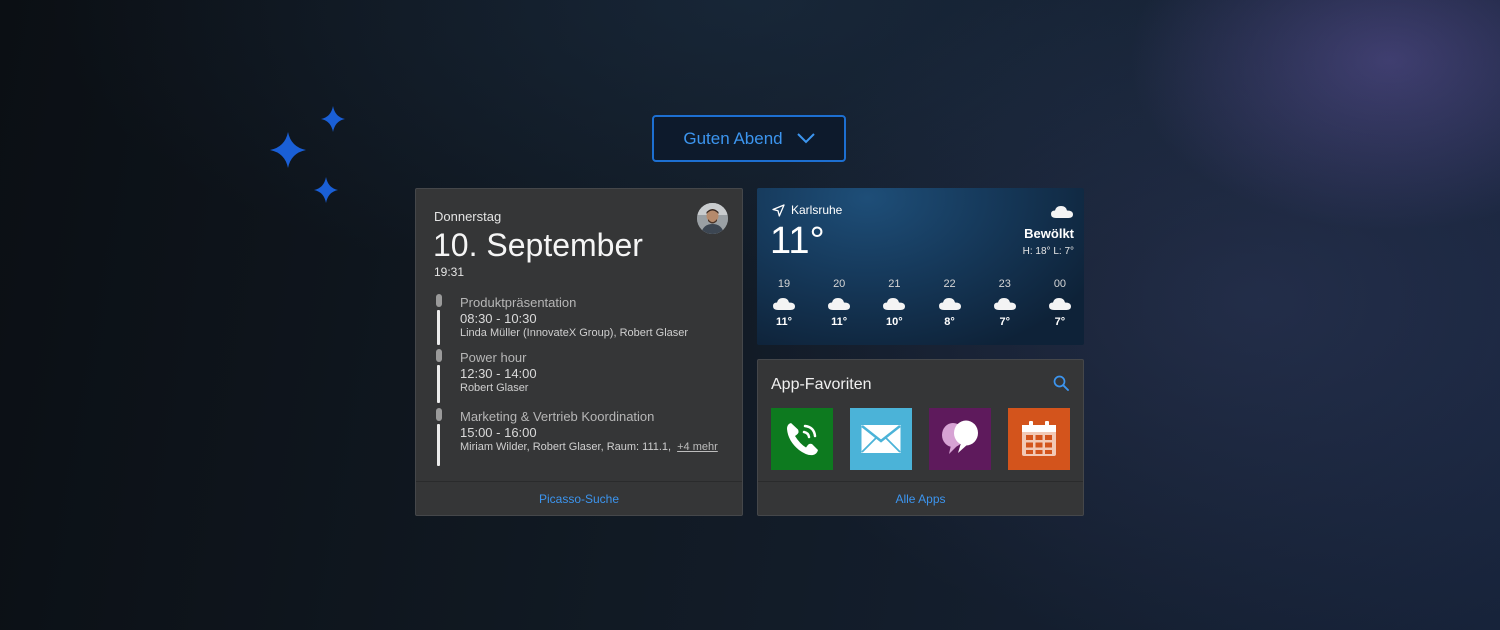 The height and width of the screenshot is (630, 1500). Describe the element at coordinates (733, 138) in the screenshot. I see `greeting-label: Guten Abend` at that location.